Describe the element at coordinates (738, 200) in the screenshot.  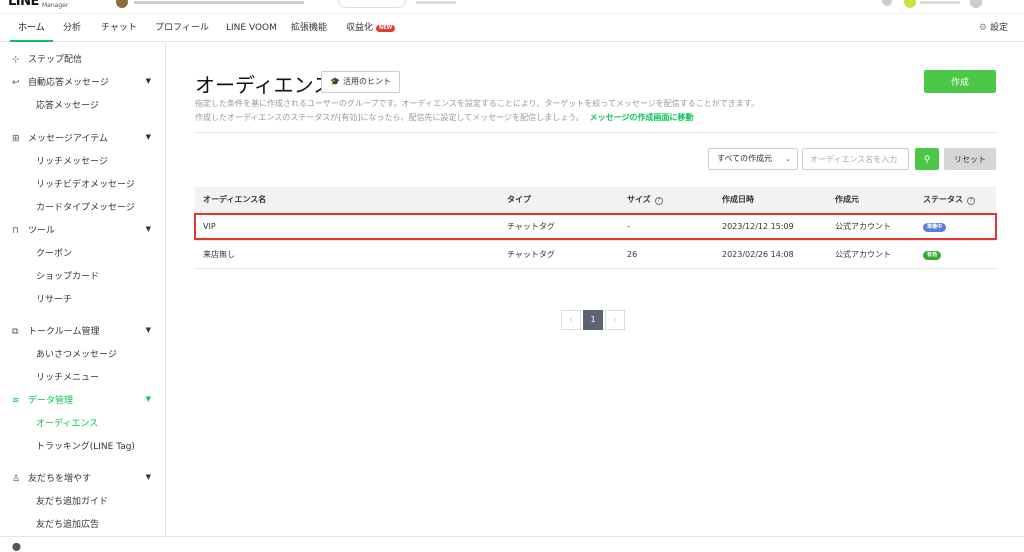
I see `header-created: 作成日時` at that location.